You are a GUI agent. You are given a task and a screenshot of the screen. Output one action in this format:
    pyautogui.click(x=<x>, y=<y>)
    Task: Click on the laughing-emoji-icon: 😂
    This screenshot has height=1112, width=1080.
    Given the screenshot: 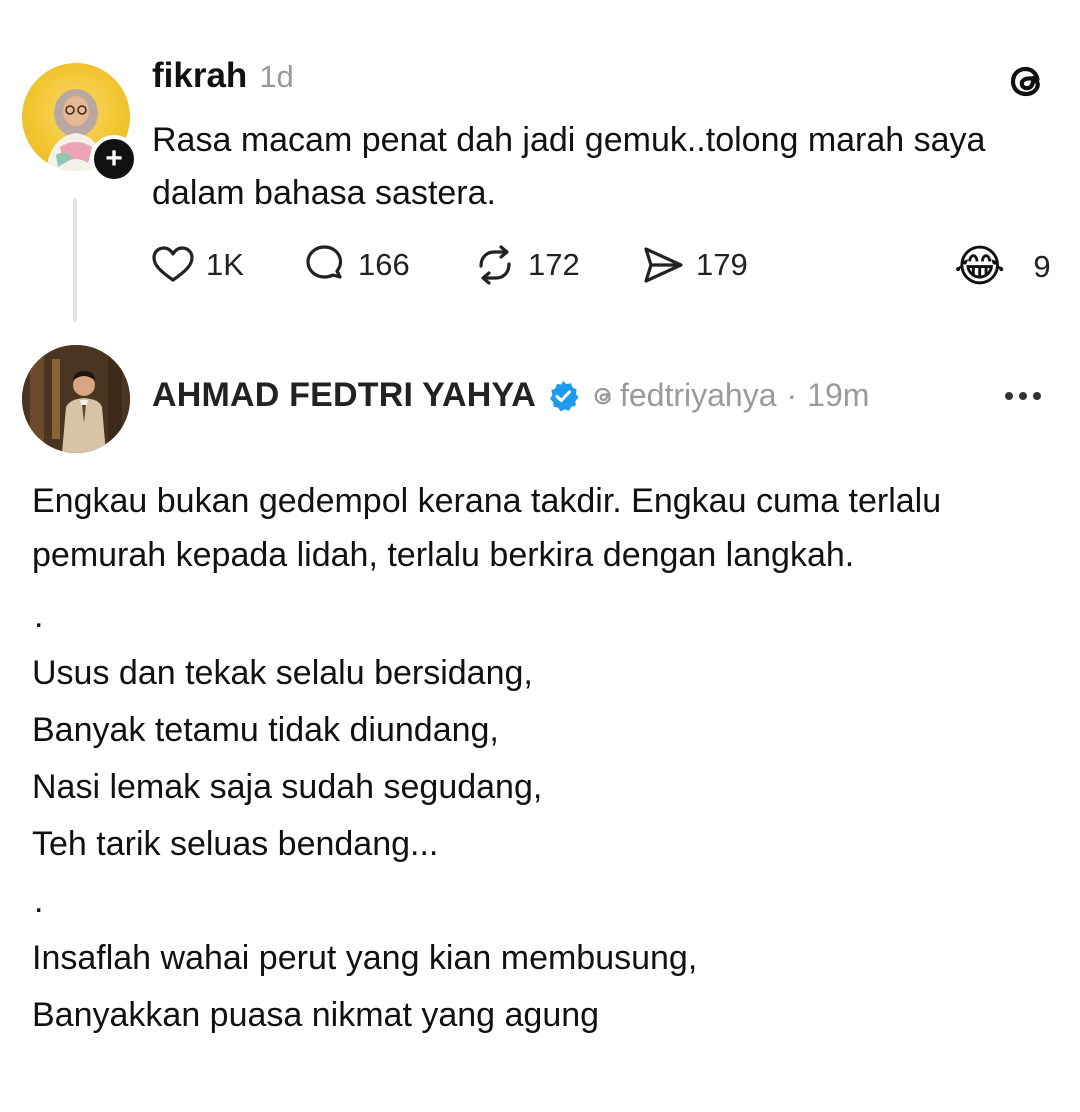 What is the action you would take?
    pyautogui.click(x=980, y=266)
    